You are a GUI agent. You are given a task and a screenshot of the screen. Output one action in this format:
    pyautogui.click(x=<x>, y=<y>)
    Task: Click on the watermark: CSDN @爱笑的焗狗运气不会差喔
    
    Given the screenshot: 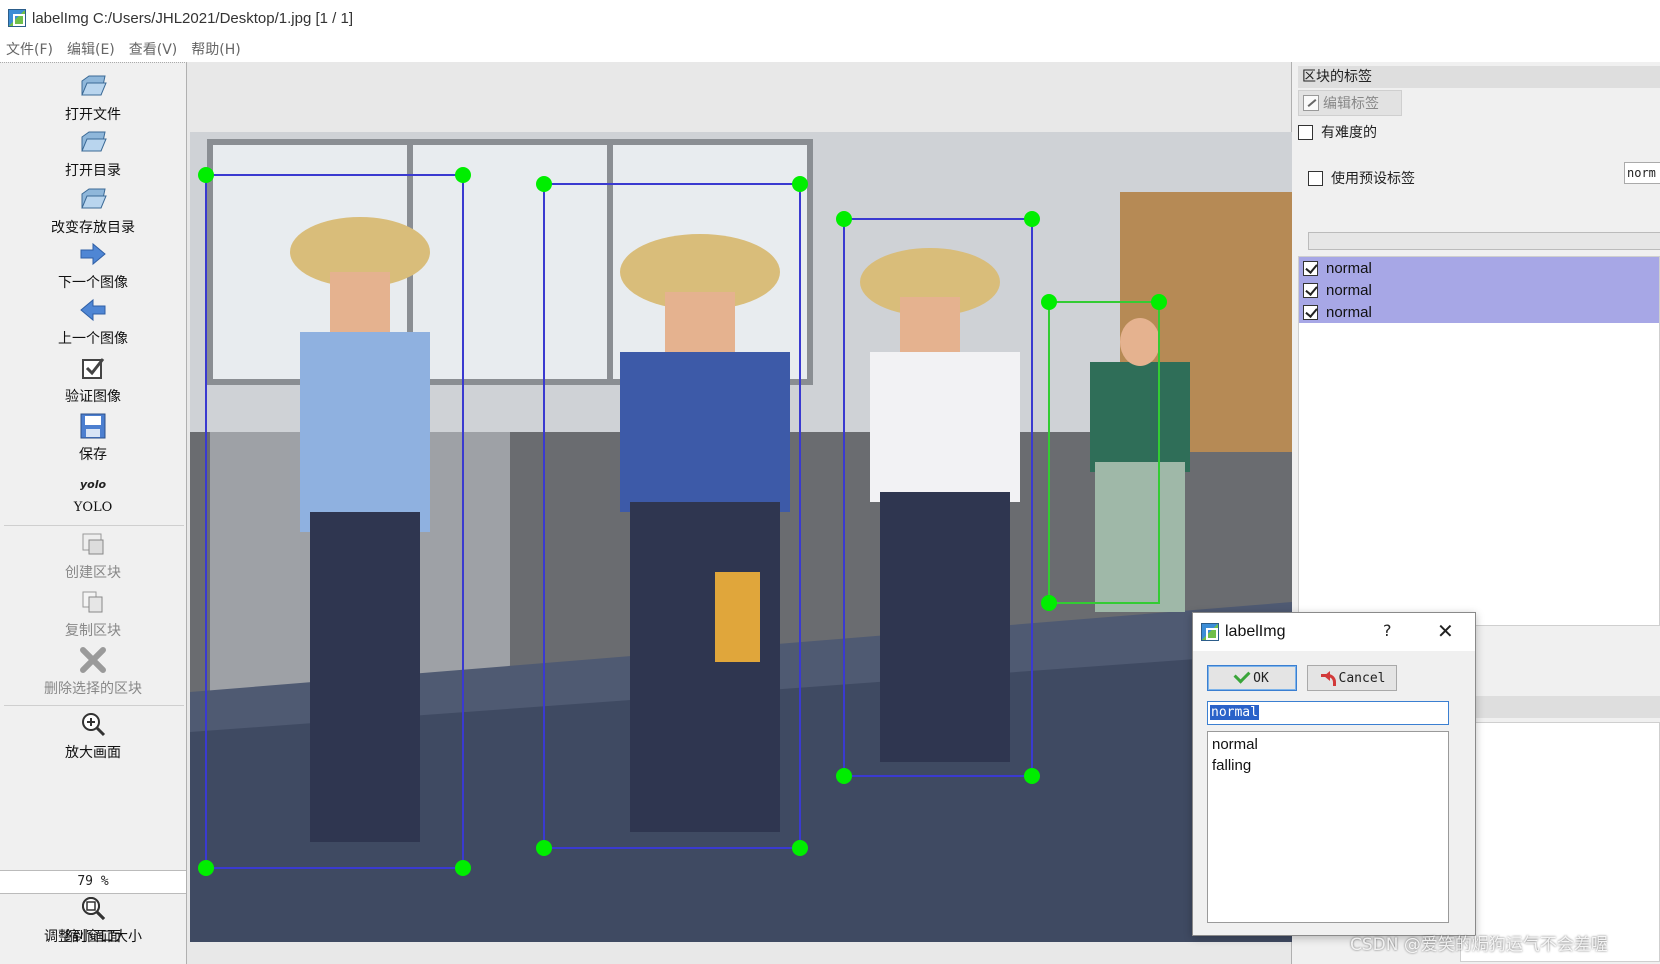 What is the action you would take?
    pyautogui.click(x=1479, y=945)
    